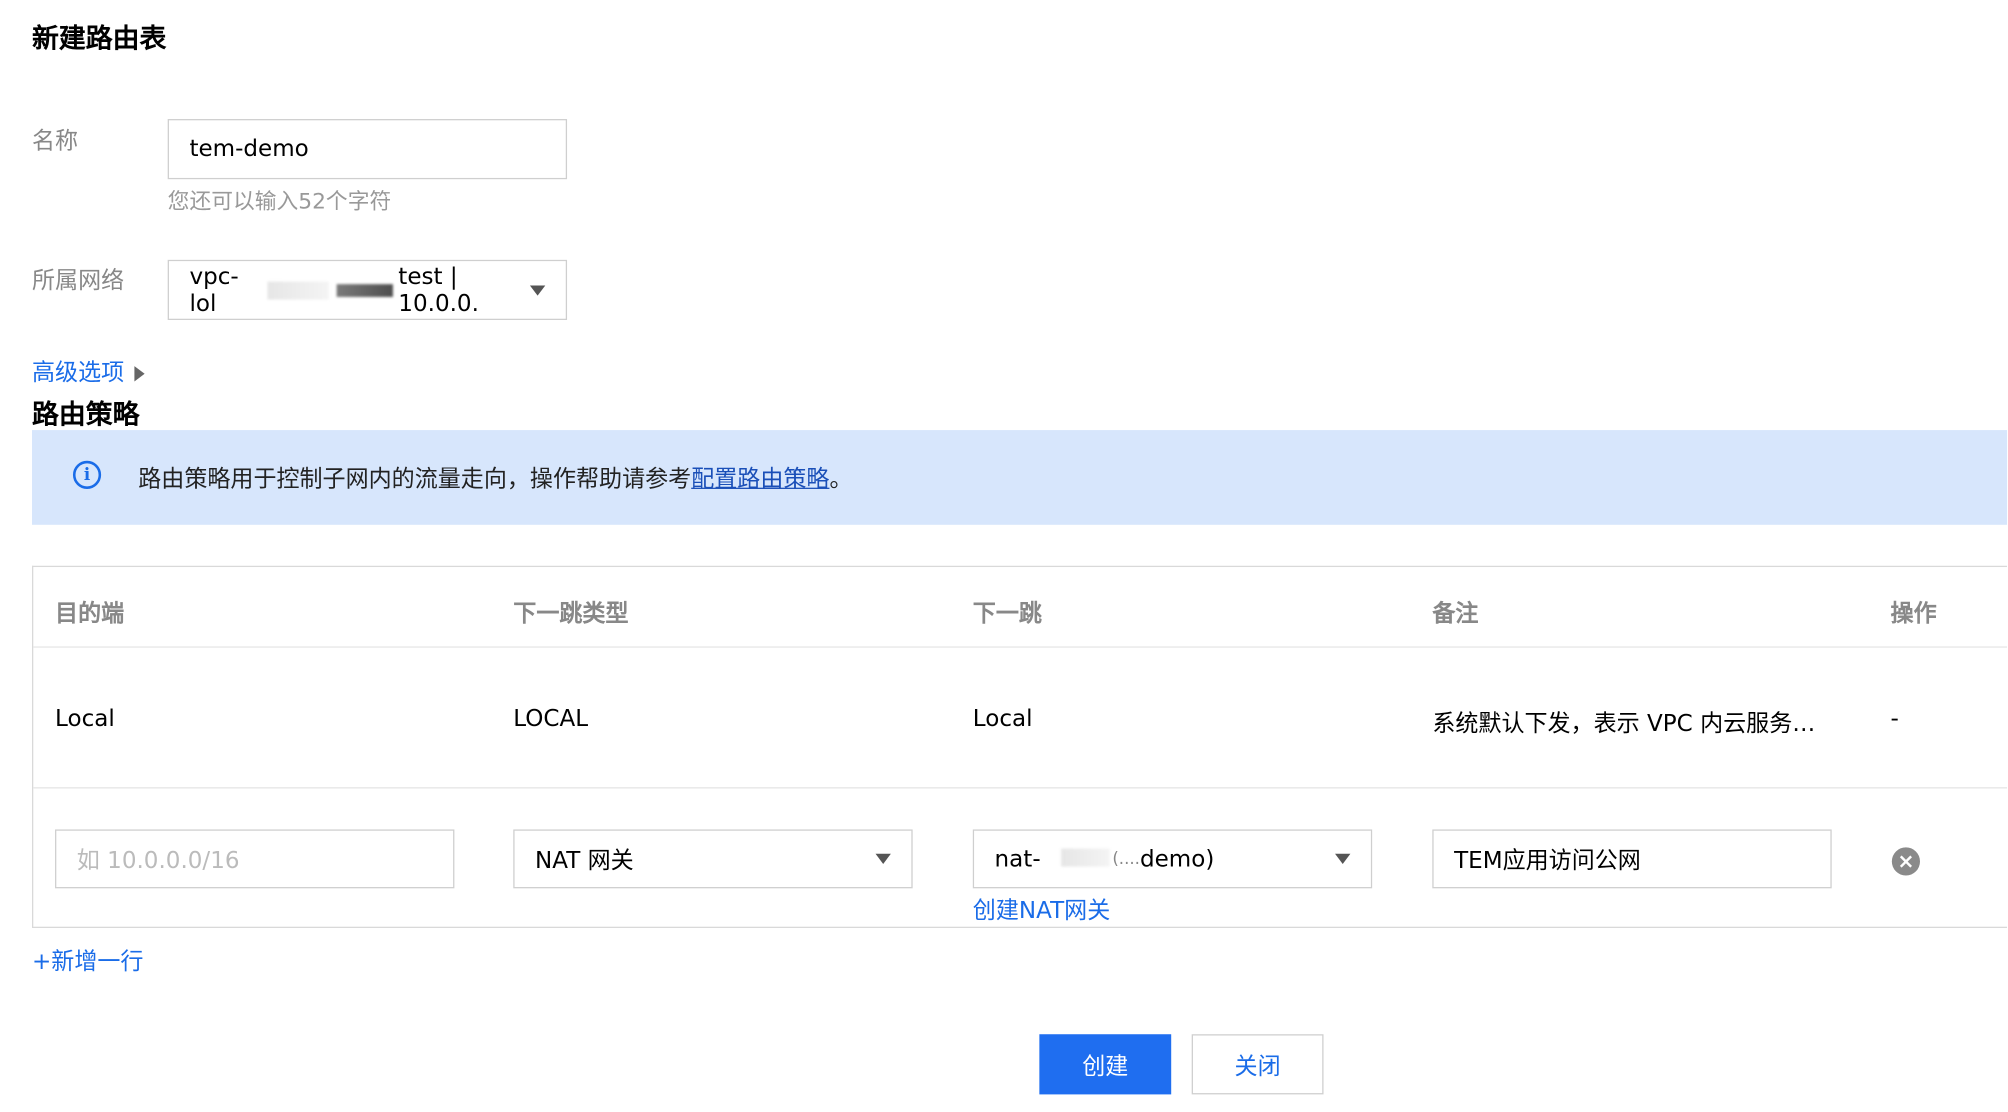  Describe the element at coordinates (139, 374) in the screenshot. I see `caret-right-icon` at that location.